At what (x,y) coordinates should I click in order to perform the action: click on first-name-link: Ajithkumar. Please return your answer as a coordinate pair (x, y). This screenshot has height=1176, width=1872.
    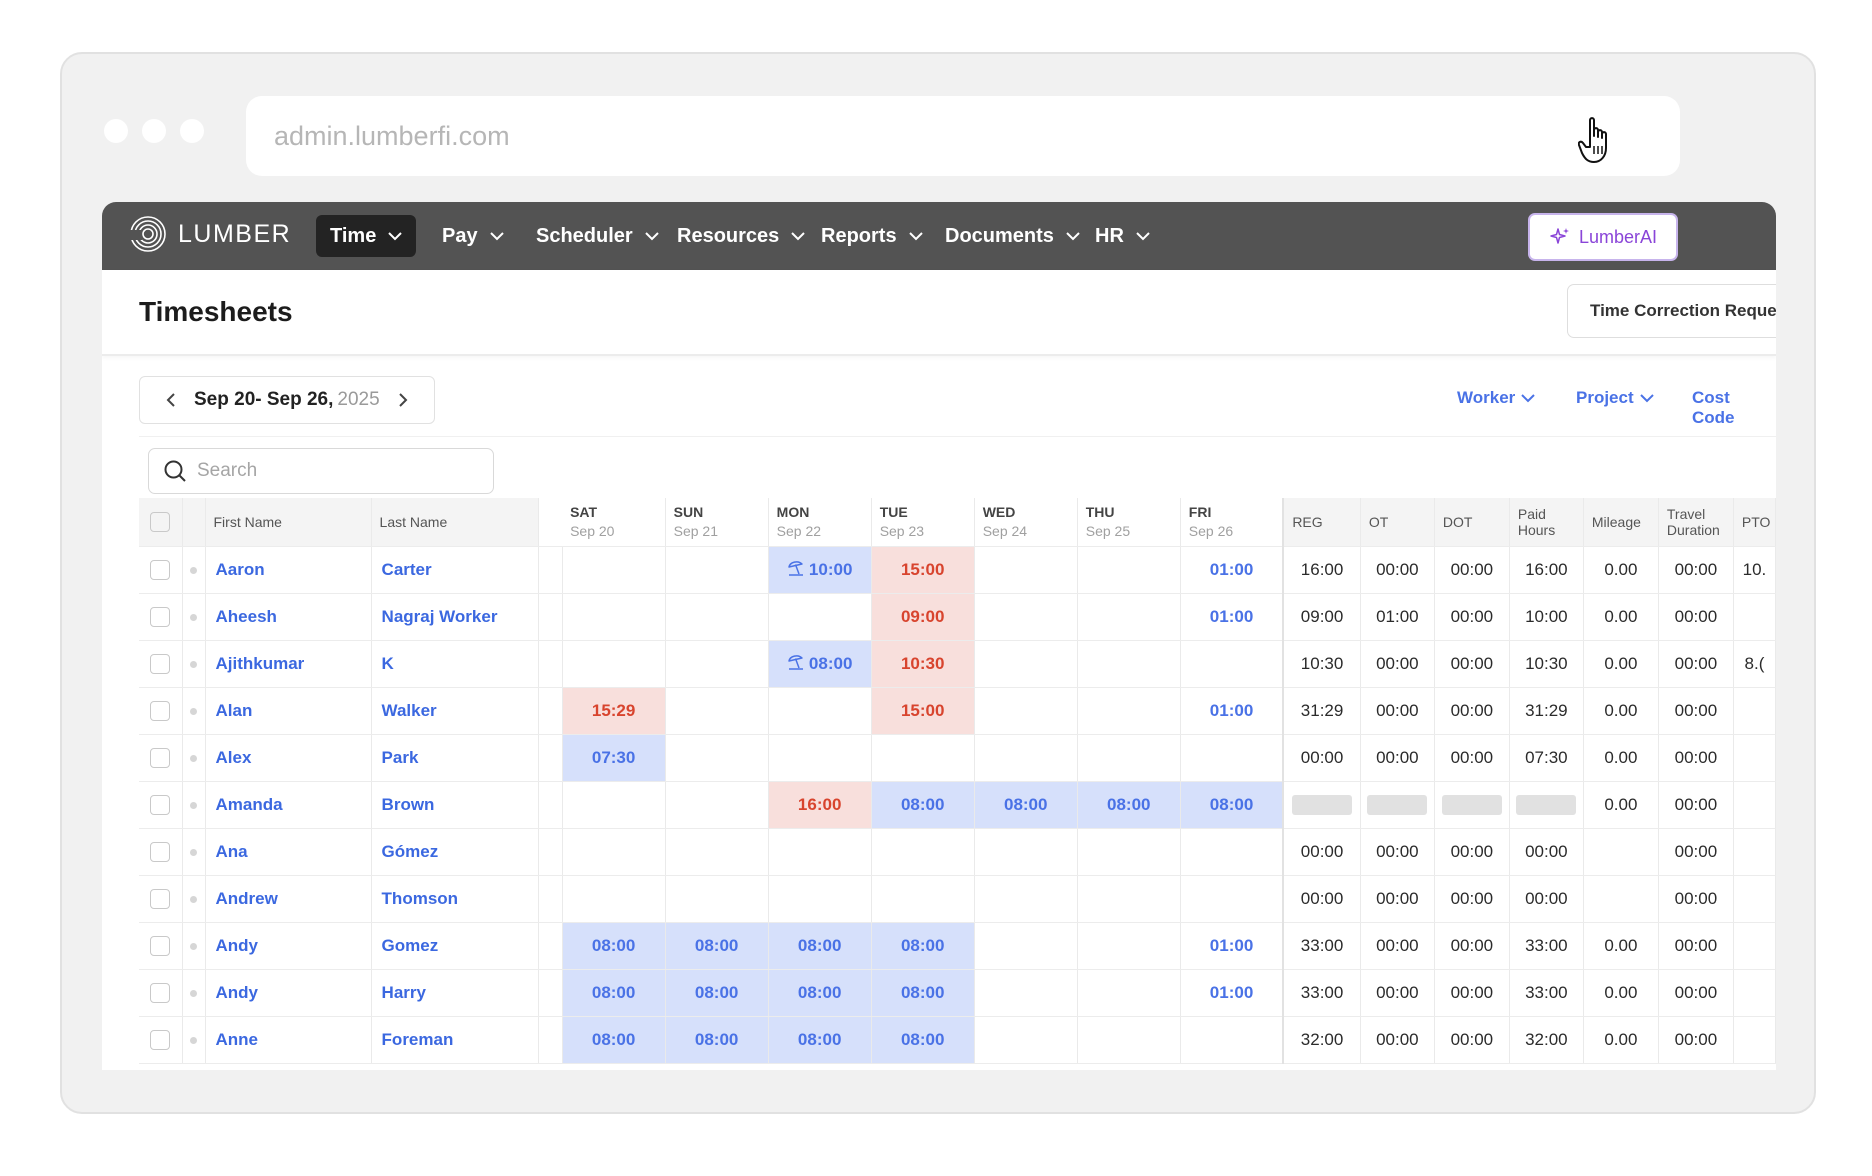
    Looking at the image, I should click on (288, 664).